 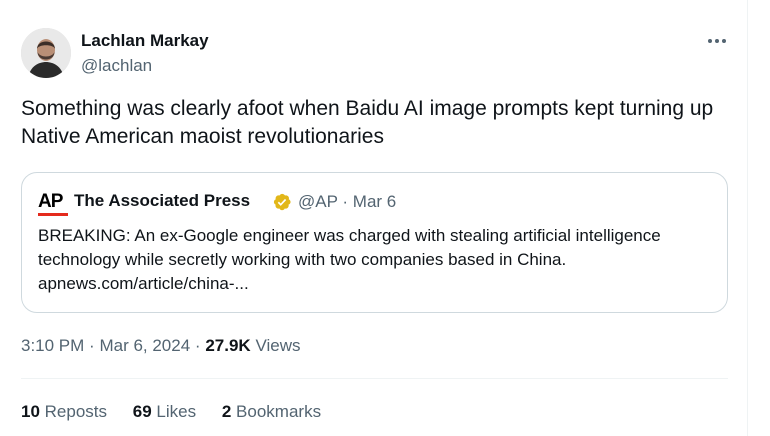 I want to click on divider, so click(x=374, y=378).